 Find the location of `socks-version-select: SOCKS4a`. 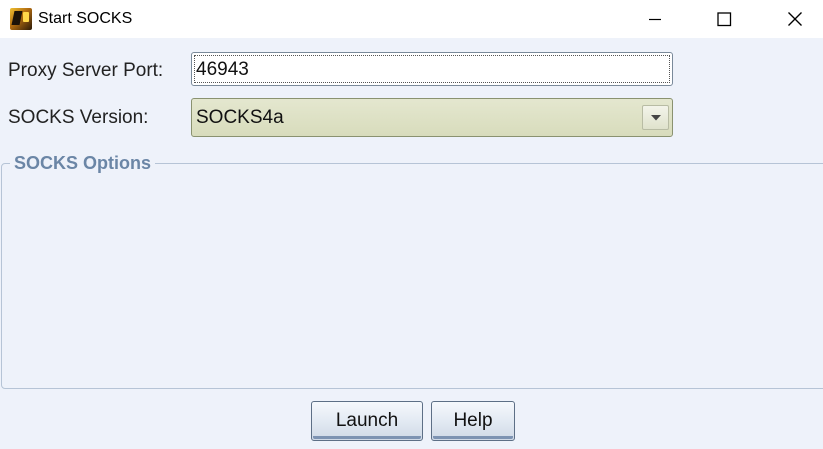

socks-version-select: SOCKS4a is located at coordinates (432, 117).